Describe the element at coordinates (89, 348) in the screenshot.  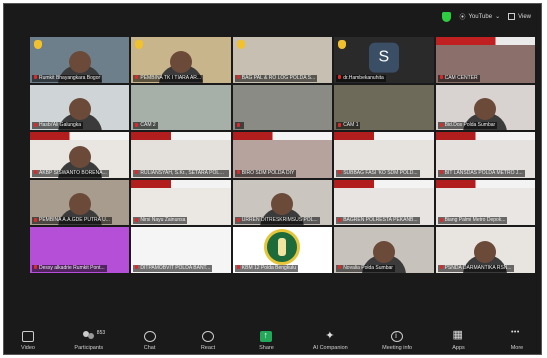
I see `participants-label: Participants` at that location.